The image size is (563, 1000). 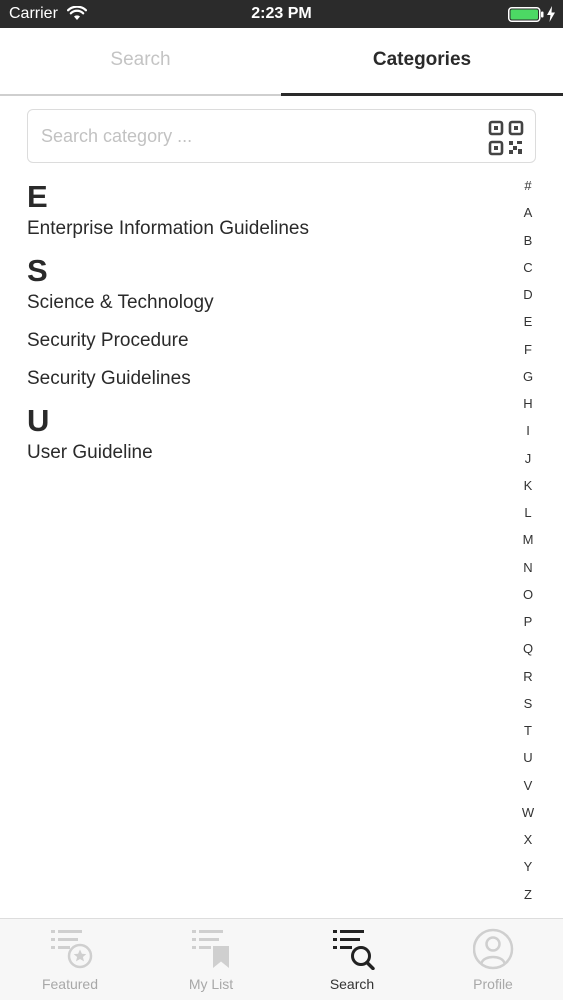 What do you see at coordinates (528, 403) in the screenshot?
I see `index-letter: H` at bounding box center [528, 403].